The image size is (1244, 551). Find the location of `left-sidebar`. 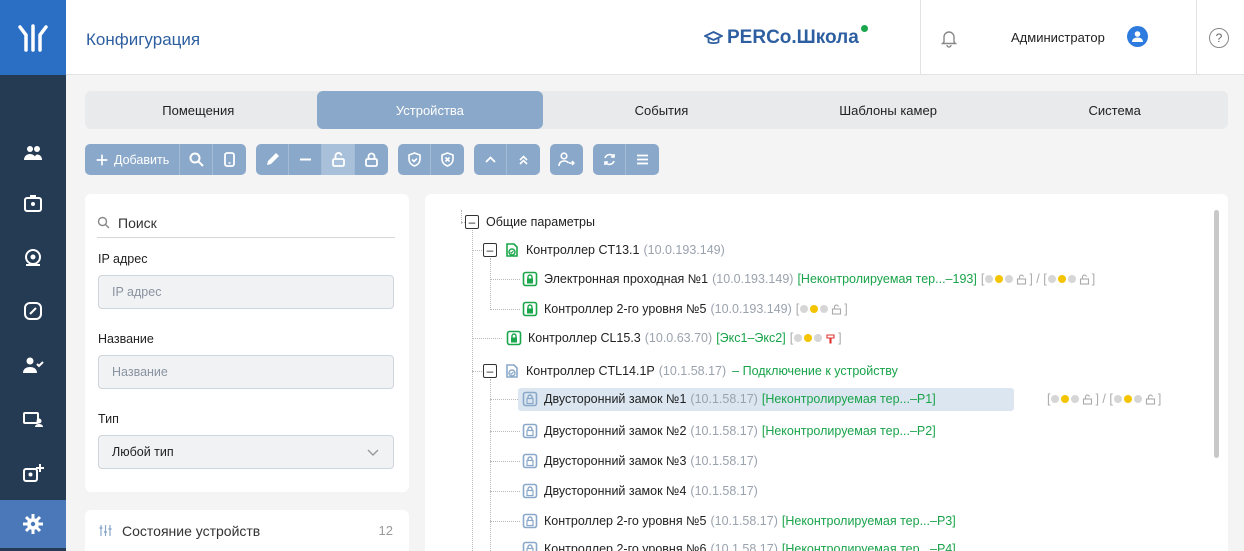

left-sidebar is located at coordinates (33, 275).